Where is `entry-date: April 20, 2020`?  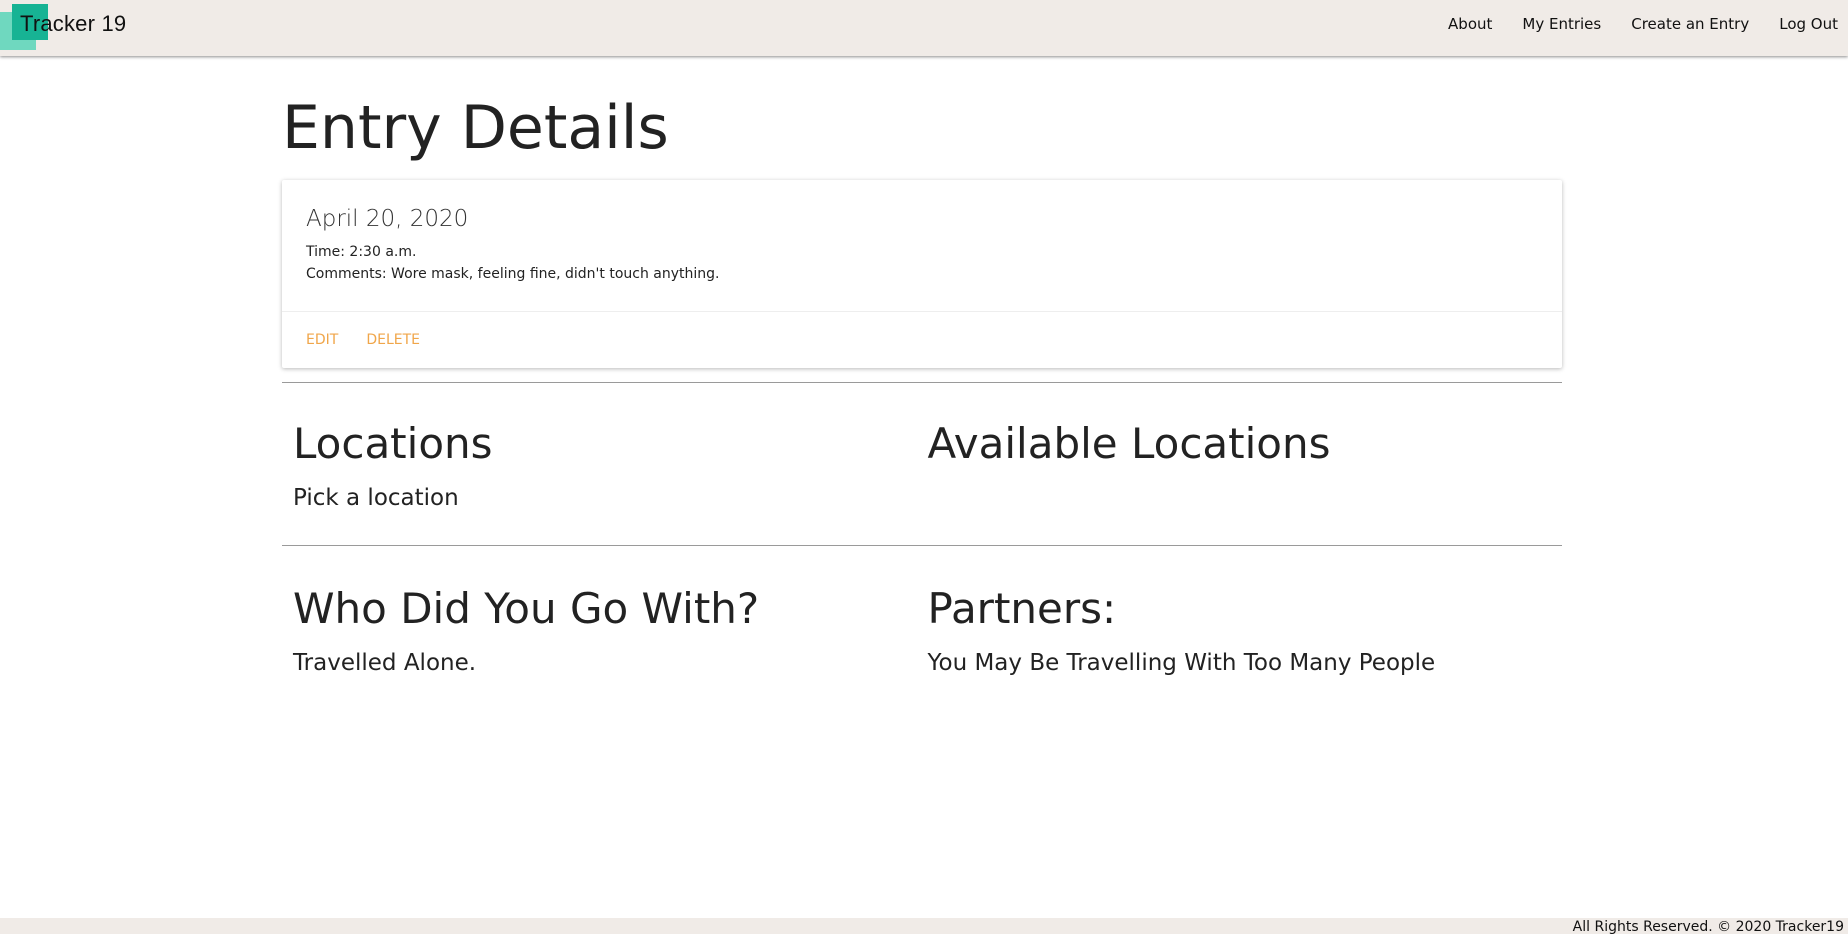 entry-date: April 20, 2020 is located at coordinates (387, 219).